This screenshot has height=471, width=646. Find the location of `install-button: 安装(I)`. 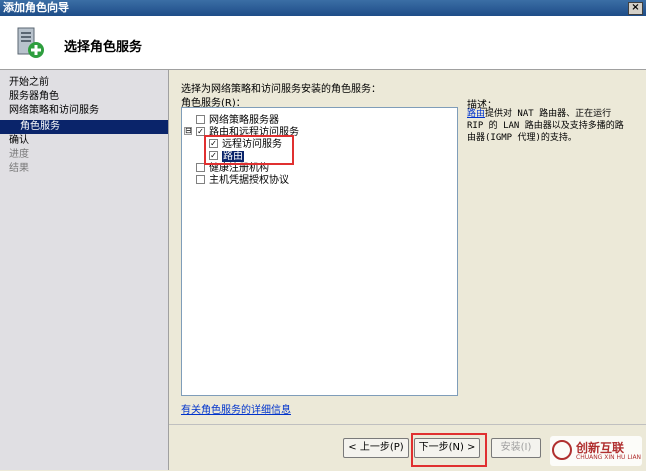

install-button: 安装(I) is located at coordinates (516, 448).